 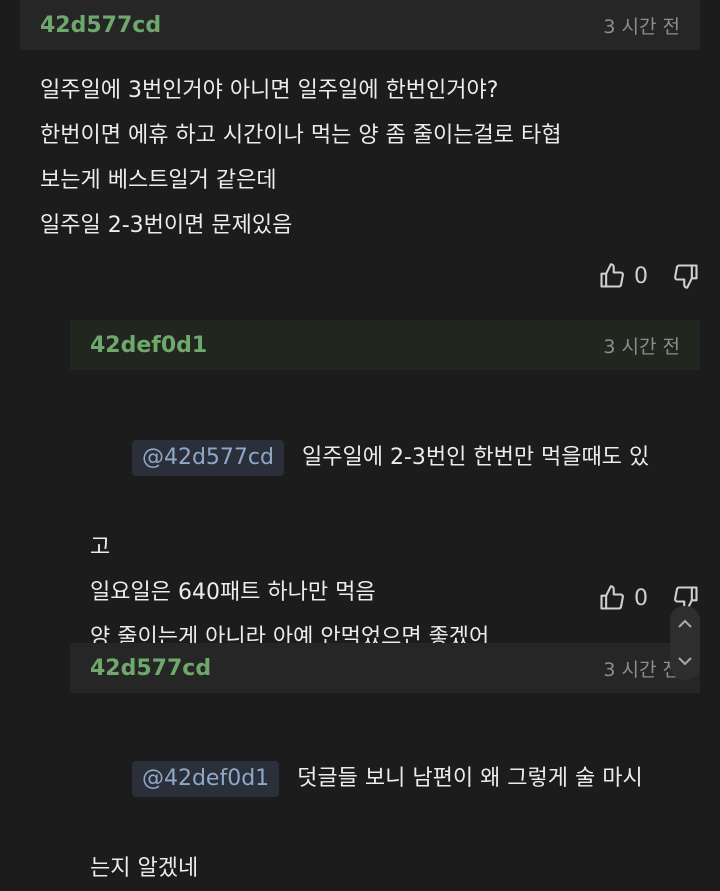 What do you see at coordinates (144, 868) in the screenshot?
I see `comment-text-rest: 는지 알겠네` at bounding box center [144, 868].